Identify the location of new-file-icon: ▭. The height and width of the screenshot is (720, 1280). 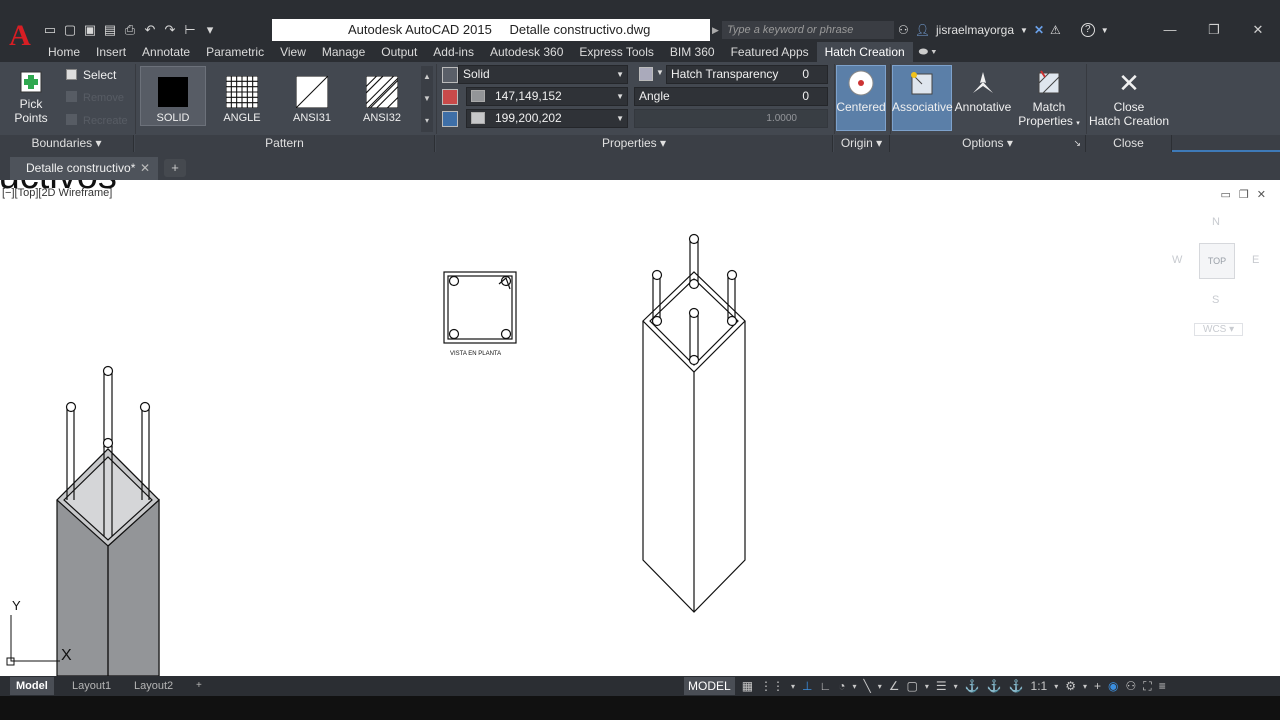
(50, 30).